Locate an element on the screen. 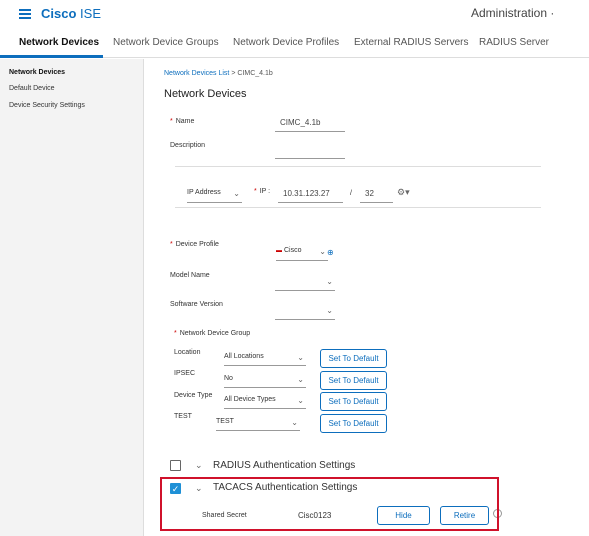 The height and width of the screenshot is (536, 589). sidebar-item-default-device: Default Device is located at coordinates (32, 88).